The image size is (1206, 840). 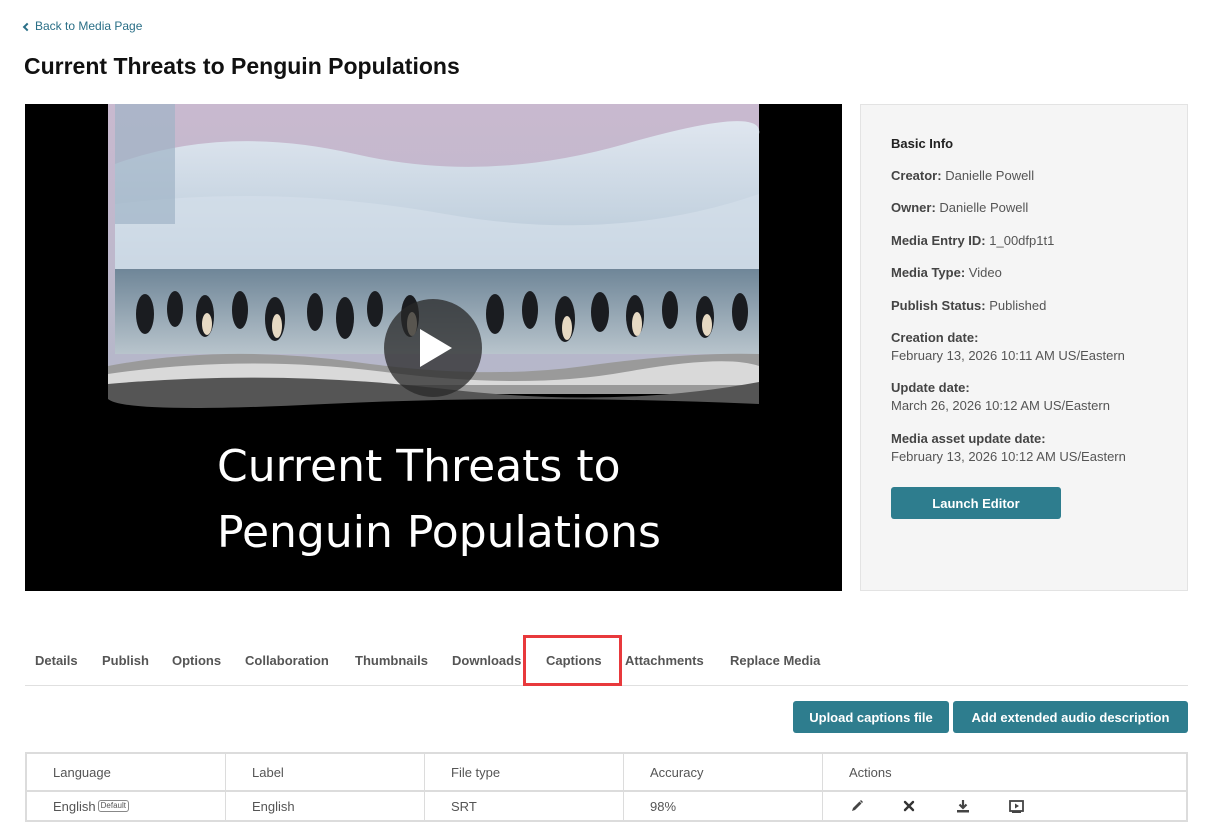 I want to click on column-header-actions: Actions, so click(x=870, y=772).